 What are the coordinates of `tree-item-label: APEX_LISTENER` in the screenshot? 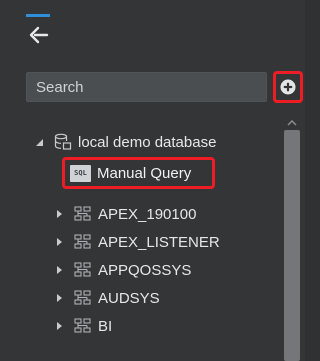 It's located at (159, 242).